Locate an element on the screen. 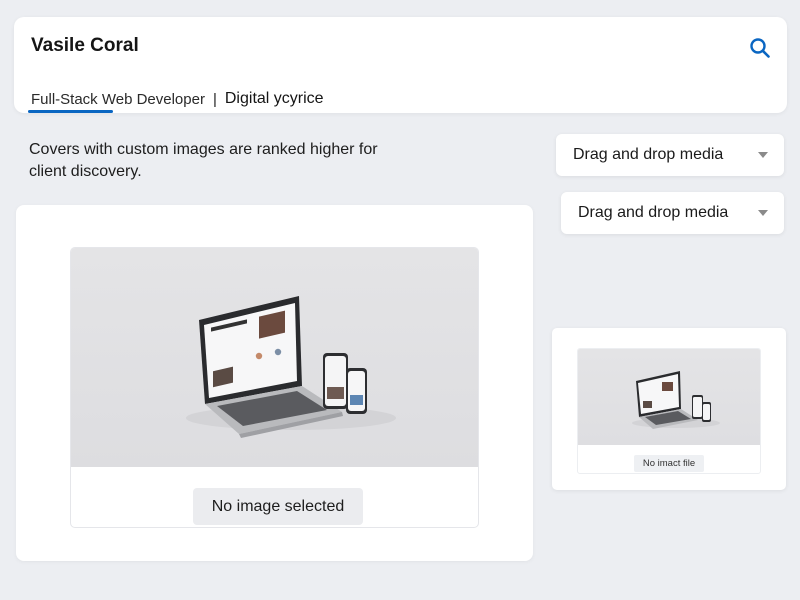  media-dropdown-1: Drag and drop media is located at coordinates (670, 155).